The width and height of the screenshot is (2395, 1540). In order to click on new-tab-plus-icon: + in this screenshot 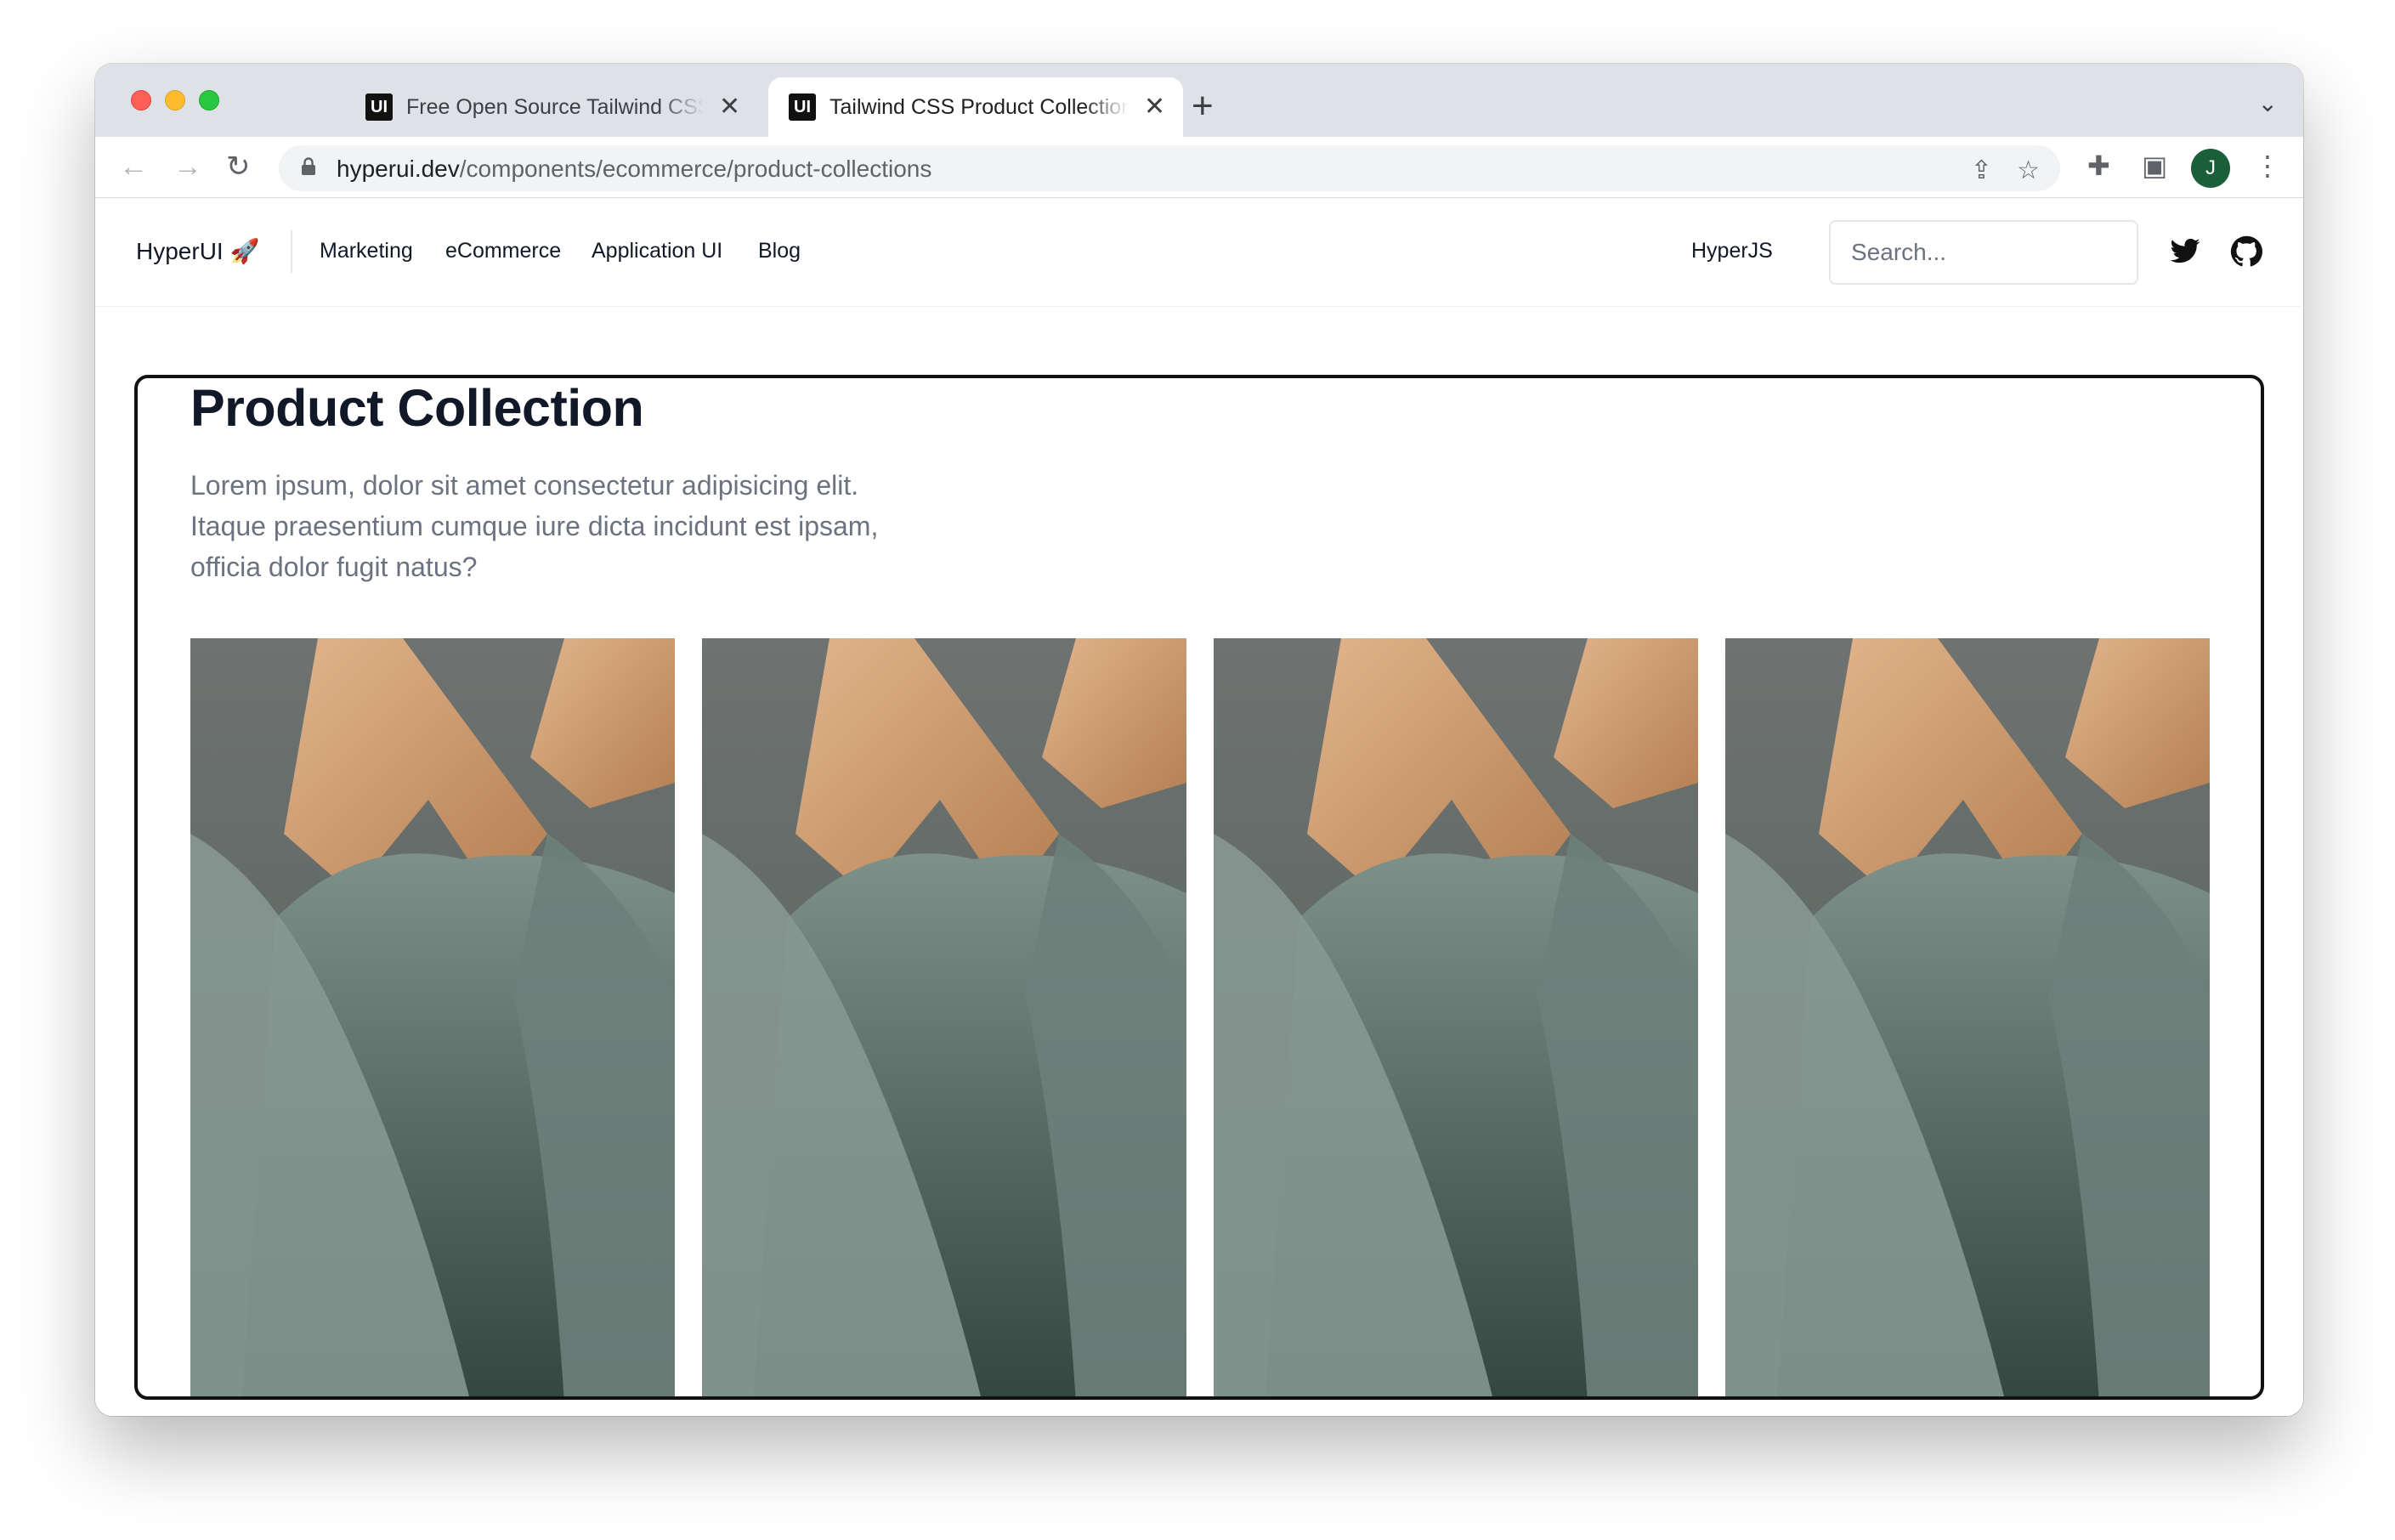, I will do `click(1203, 107)`.